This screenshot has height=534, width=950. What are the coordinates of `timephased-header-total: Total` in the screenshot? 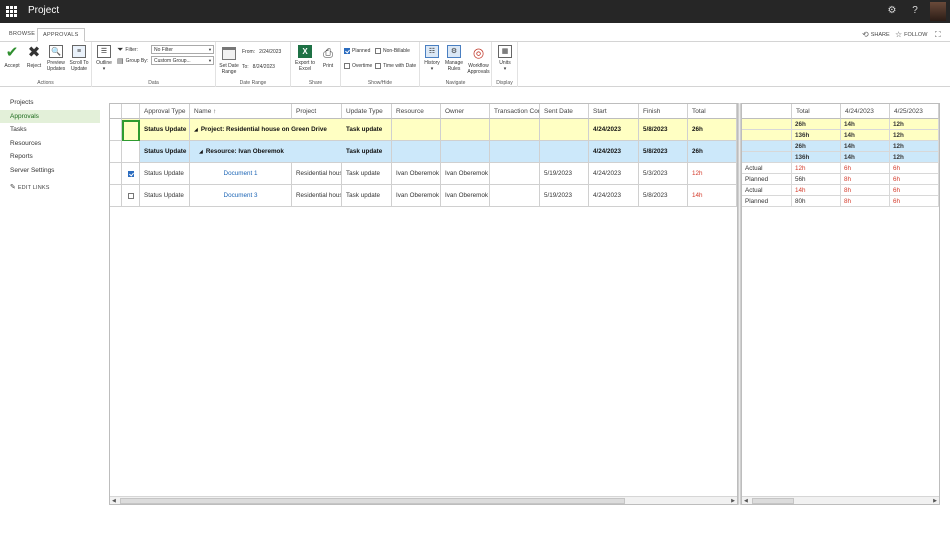 It's located at (816, 111).